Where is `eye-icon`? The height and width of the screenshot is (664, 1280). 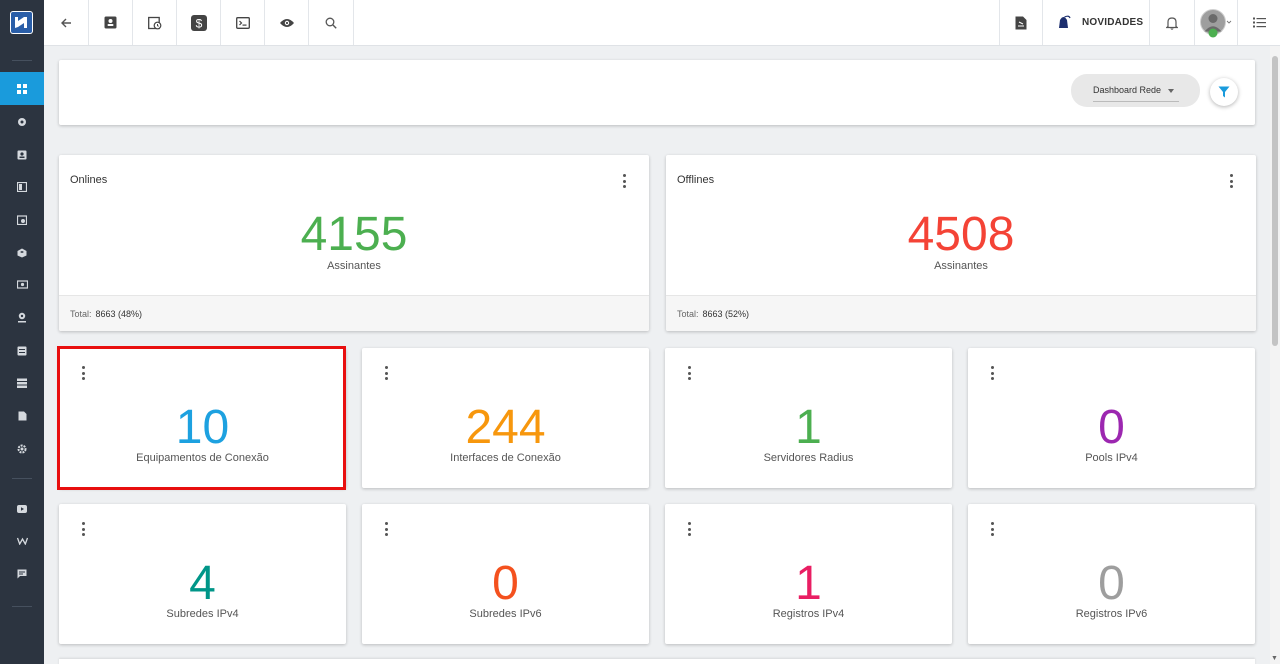
eye-icon is located at coordinates (286, 22).